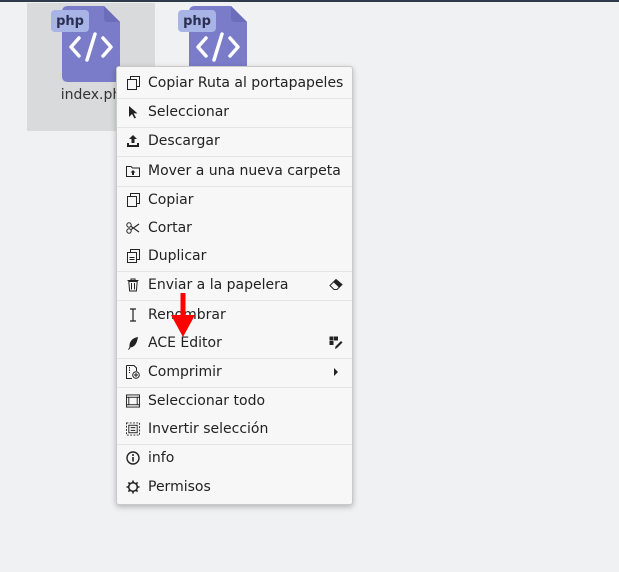 This screenshot has width=619, height=572. What do you see at coordinates (234, 141) in the screenshot?
I see `menu-item-download: Descargar` at bounding box center [234, 141].